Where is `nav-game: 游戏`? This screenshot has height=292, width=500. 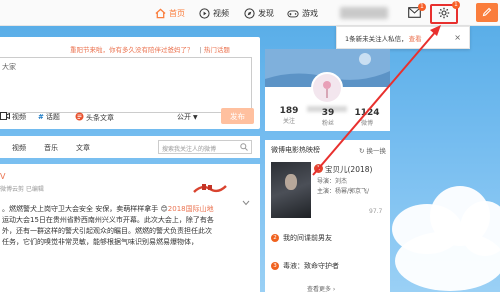 nav-game: 游戏 is located at coordinates (302, 13).